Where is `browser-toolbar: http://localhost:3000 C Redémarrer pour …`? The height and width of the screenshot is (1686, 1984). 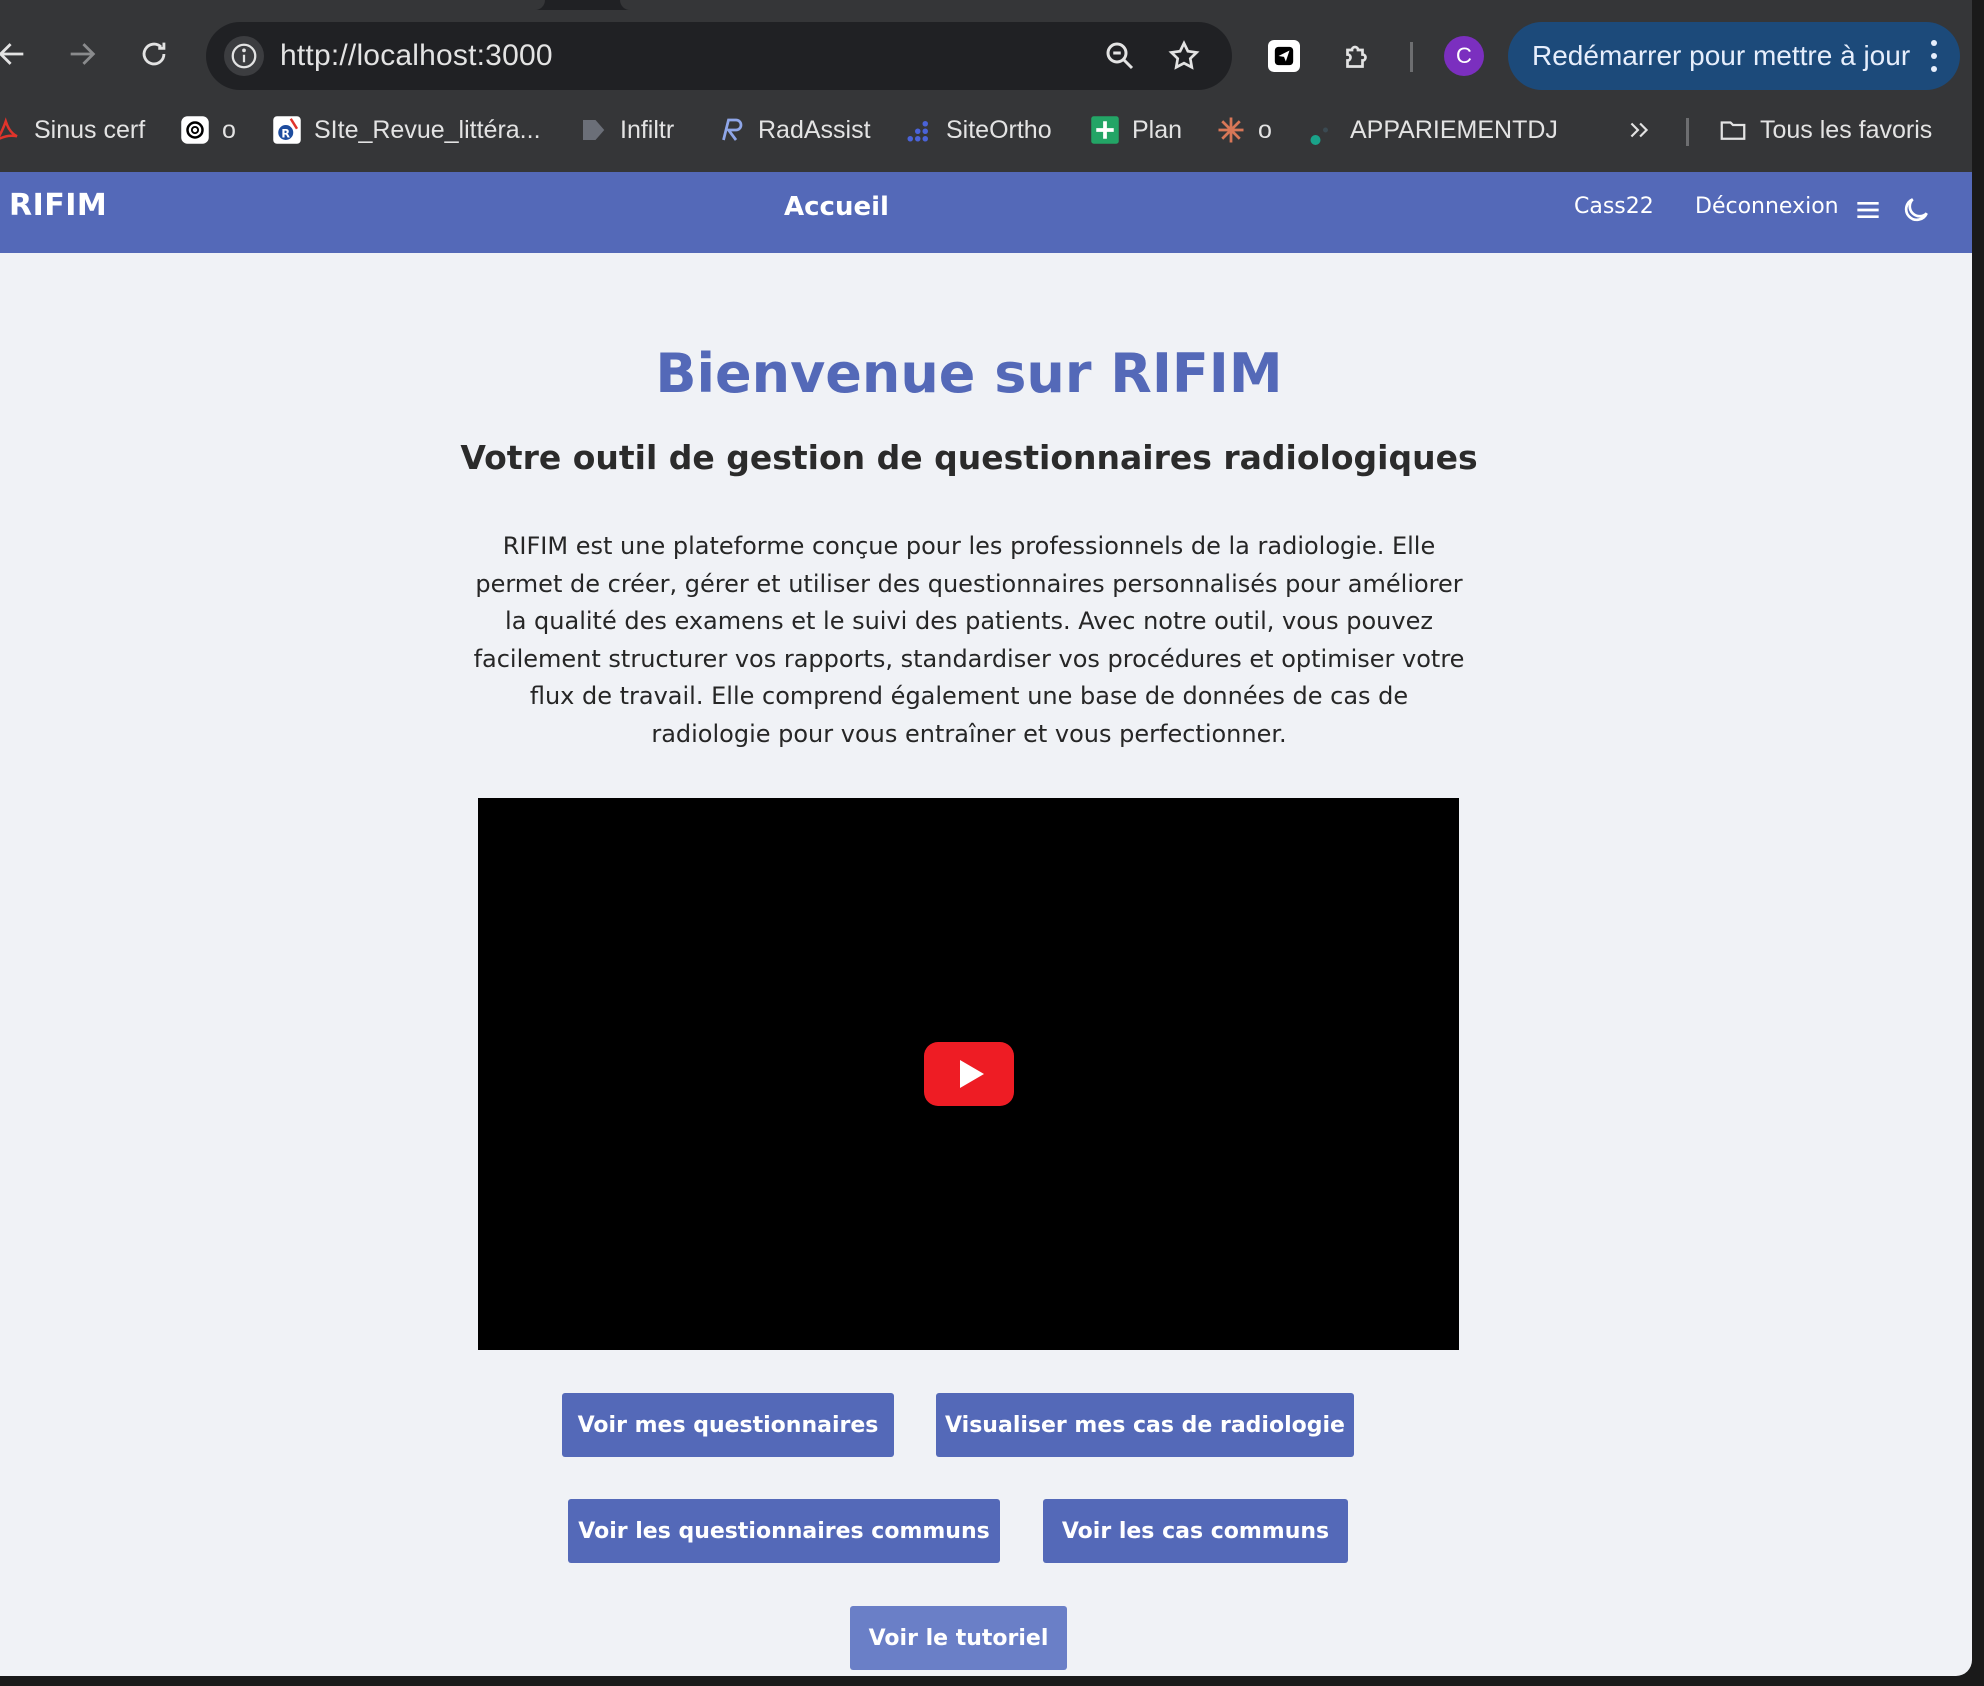
browser-toolbar: http://localhost:3000 C Redémarrer pour … is located at coordinates (986, 56).